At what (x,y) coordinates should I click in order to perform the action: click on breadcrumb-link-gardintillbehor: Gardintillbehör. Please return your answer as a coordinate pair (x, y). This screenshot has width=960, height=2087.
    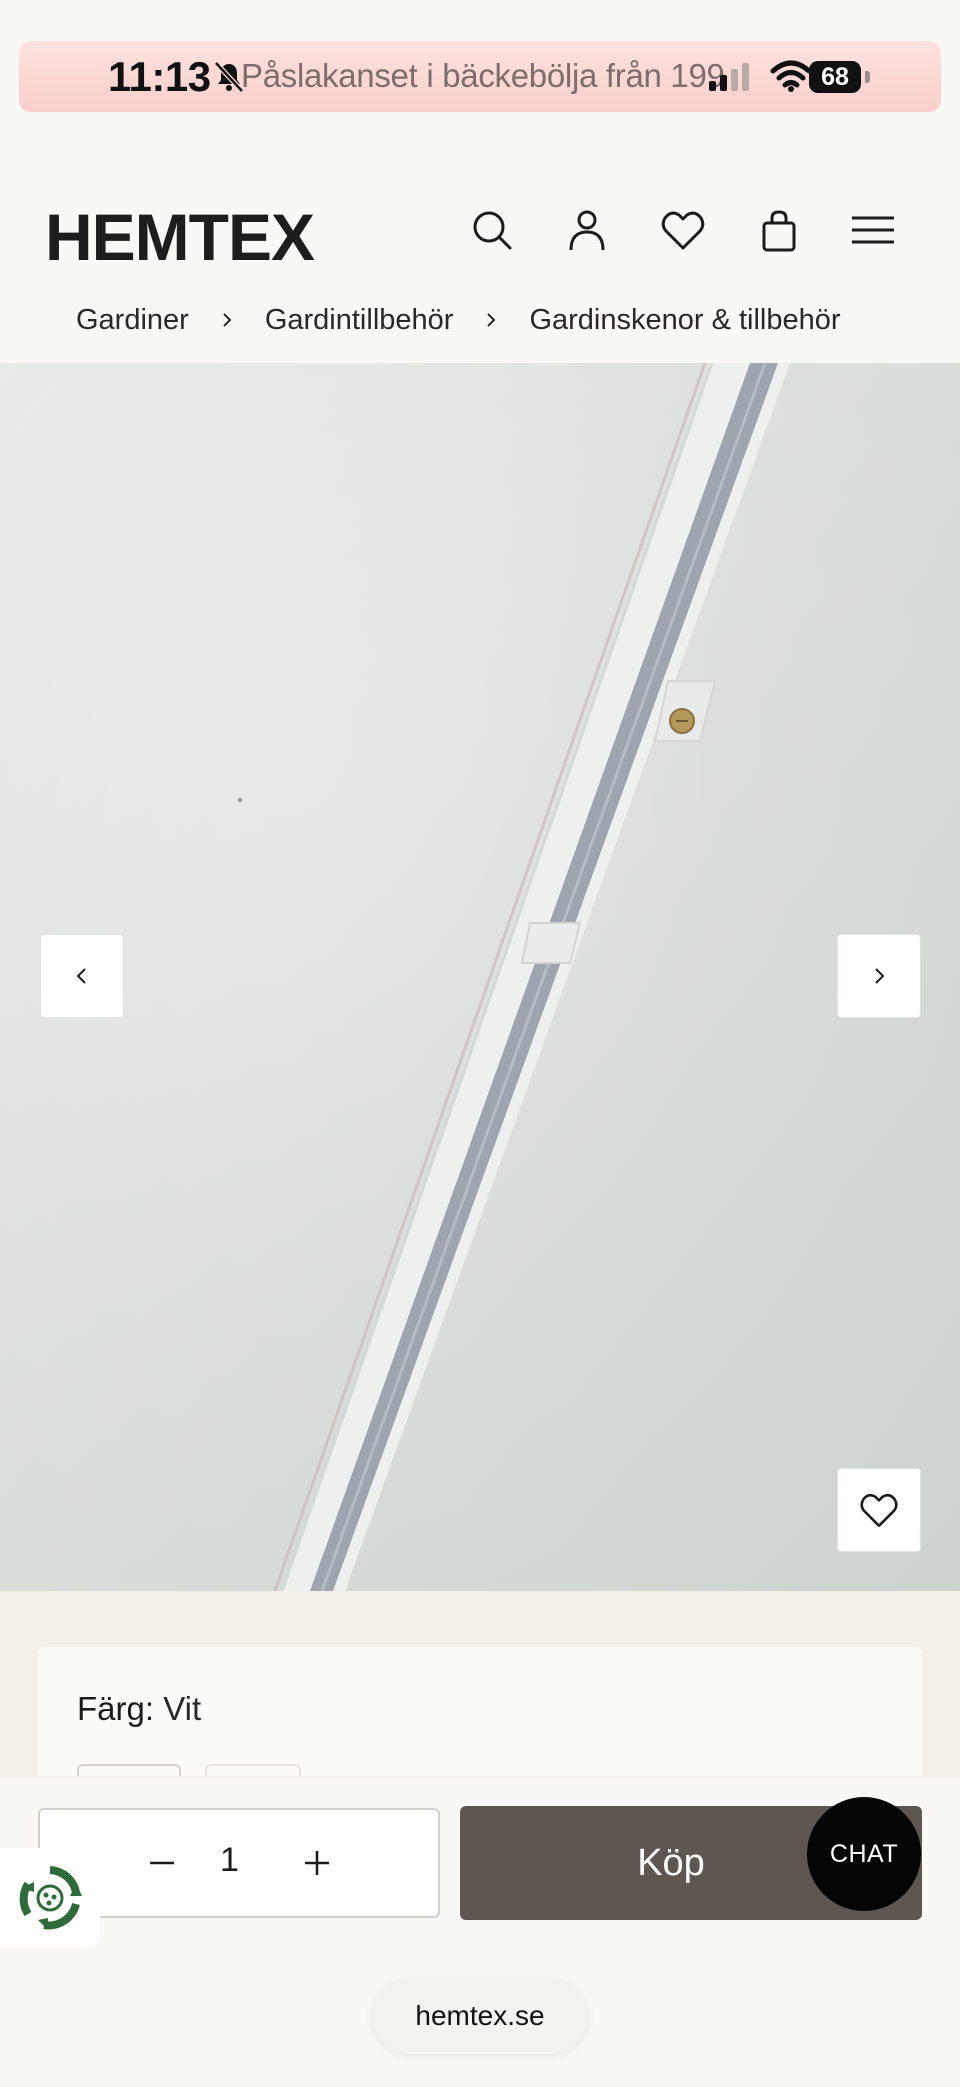
    Looking at the image, I should click on (359, 320).